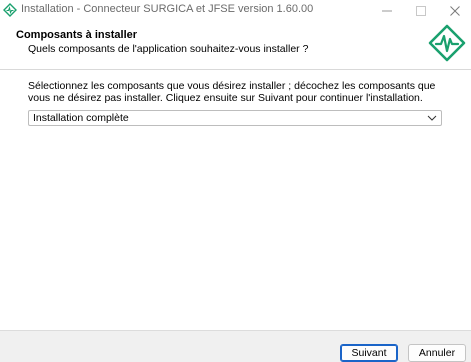  Describe the element at coordinates (369, 353) in the screenshot. I see `next-button: Suivant` at that location.